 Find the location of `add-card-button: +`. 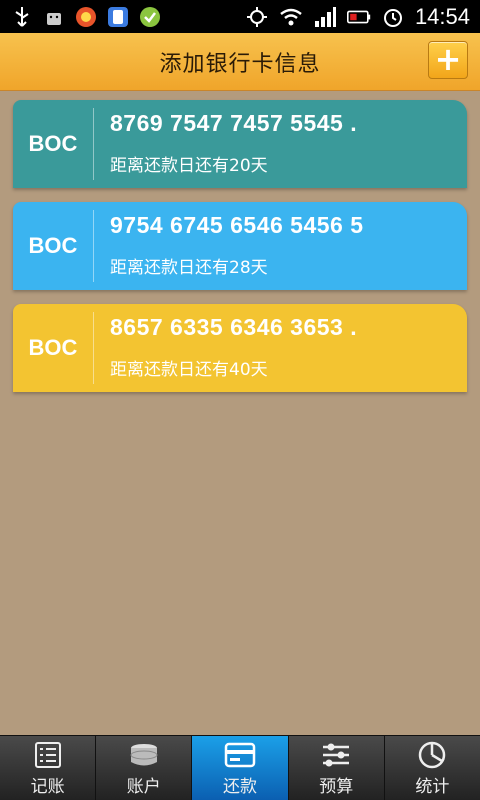

add-card-button: + is located at coordinates (448, 60).